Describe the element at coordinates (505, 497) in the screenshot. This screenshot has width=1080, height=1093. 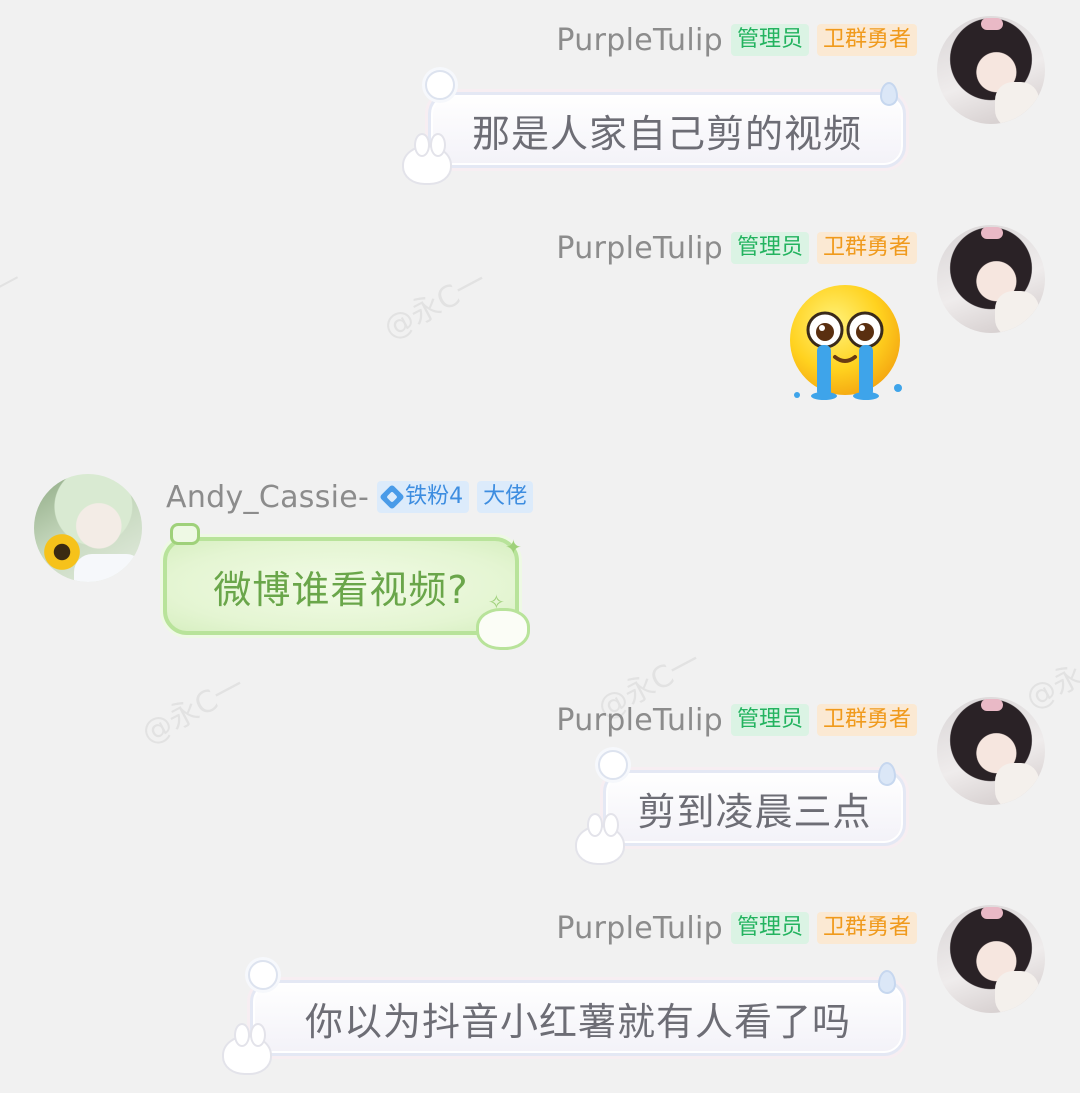
I see `boss-badge: 大佬` at that location.